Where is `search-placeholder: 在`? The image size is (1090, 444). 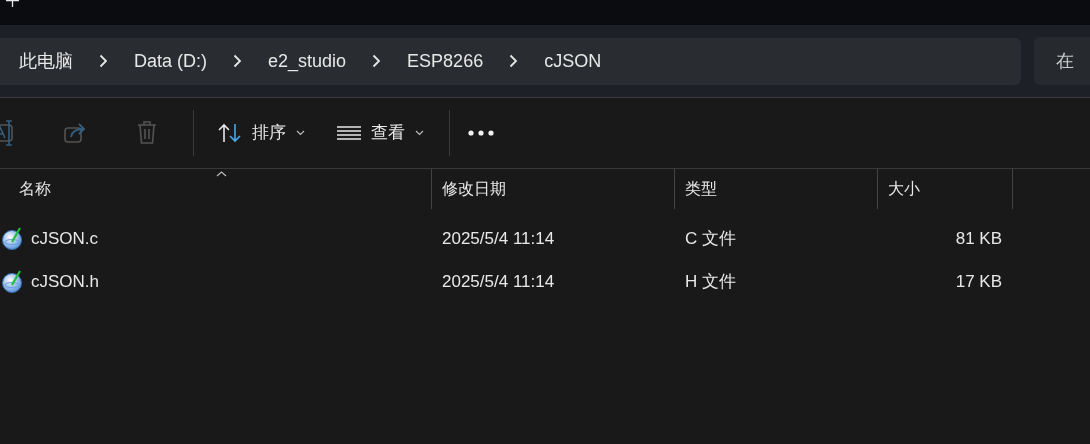 search-placeholder: 在 is located at coordinates (1065, 61).